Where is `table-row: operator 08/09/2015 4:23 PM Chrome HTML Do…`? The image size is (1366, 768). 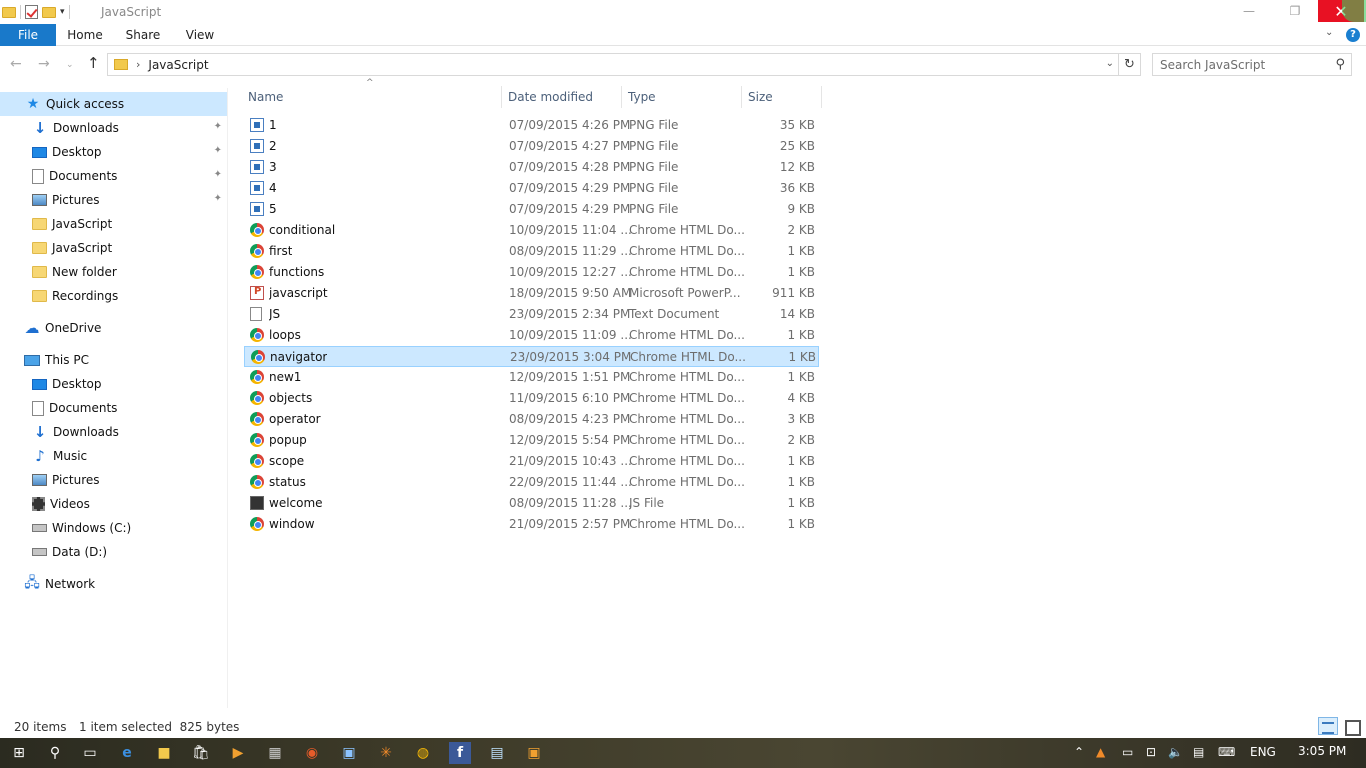 table-row: operator 08/09/2015 4:23 PM Chrome HTML Do… is located at coordinates (531, 419).